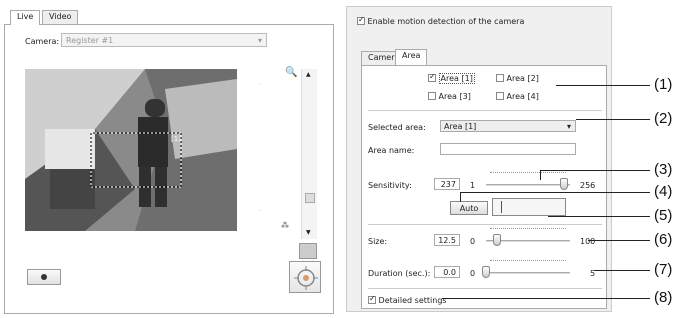 The image size is (692, 318). Describe the element at coordinates (528, 261) in the screenshot. I see `duration-ticks` at that location.